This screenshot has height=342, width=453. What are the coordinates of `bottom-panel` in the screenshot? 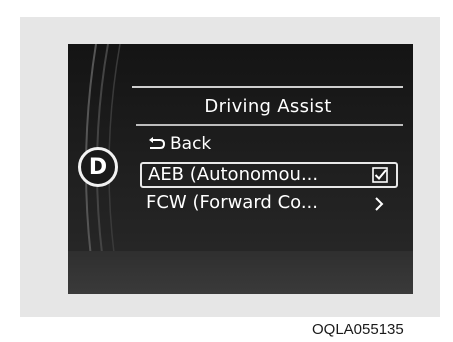 It's located at (240, 272).